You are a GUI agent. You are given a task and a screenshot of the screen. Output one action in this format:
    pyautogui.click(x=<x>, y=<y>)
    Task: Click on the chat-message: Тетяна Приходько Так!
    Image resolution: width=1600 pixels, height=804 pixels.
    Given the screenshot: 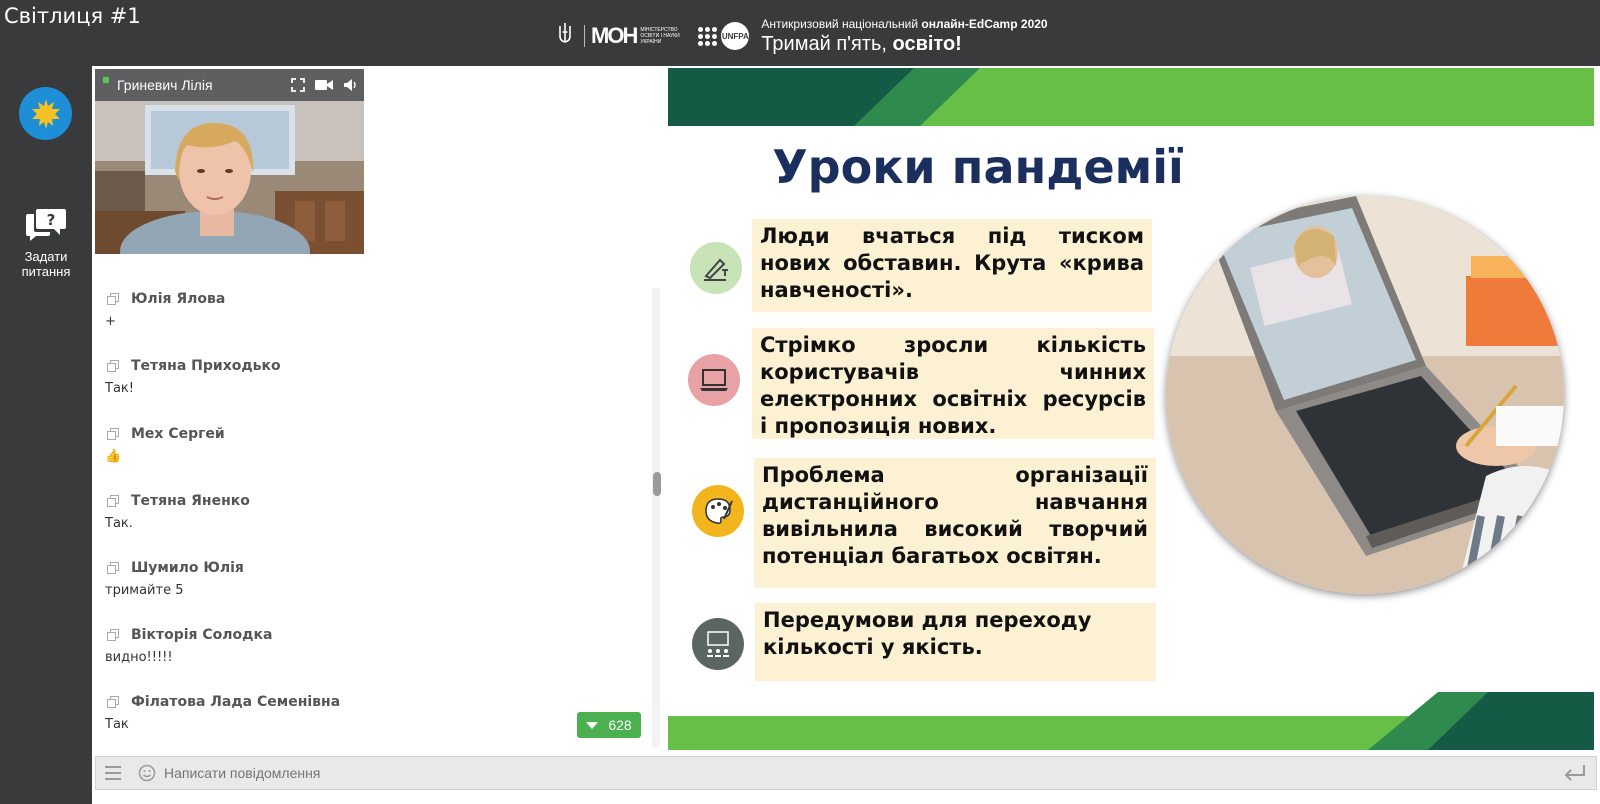 What is the action you would take?
    pyautogui.click(x=370, y=377)
    